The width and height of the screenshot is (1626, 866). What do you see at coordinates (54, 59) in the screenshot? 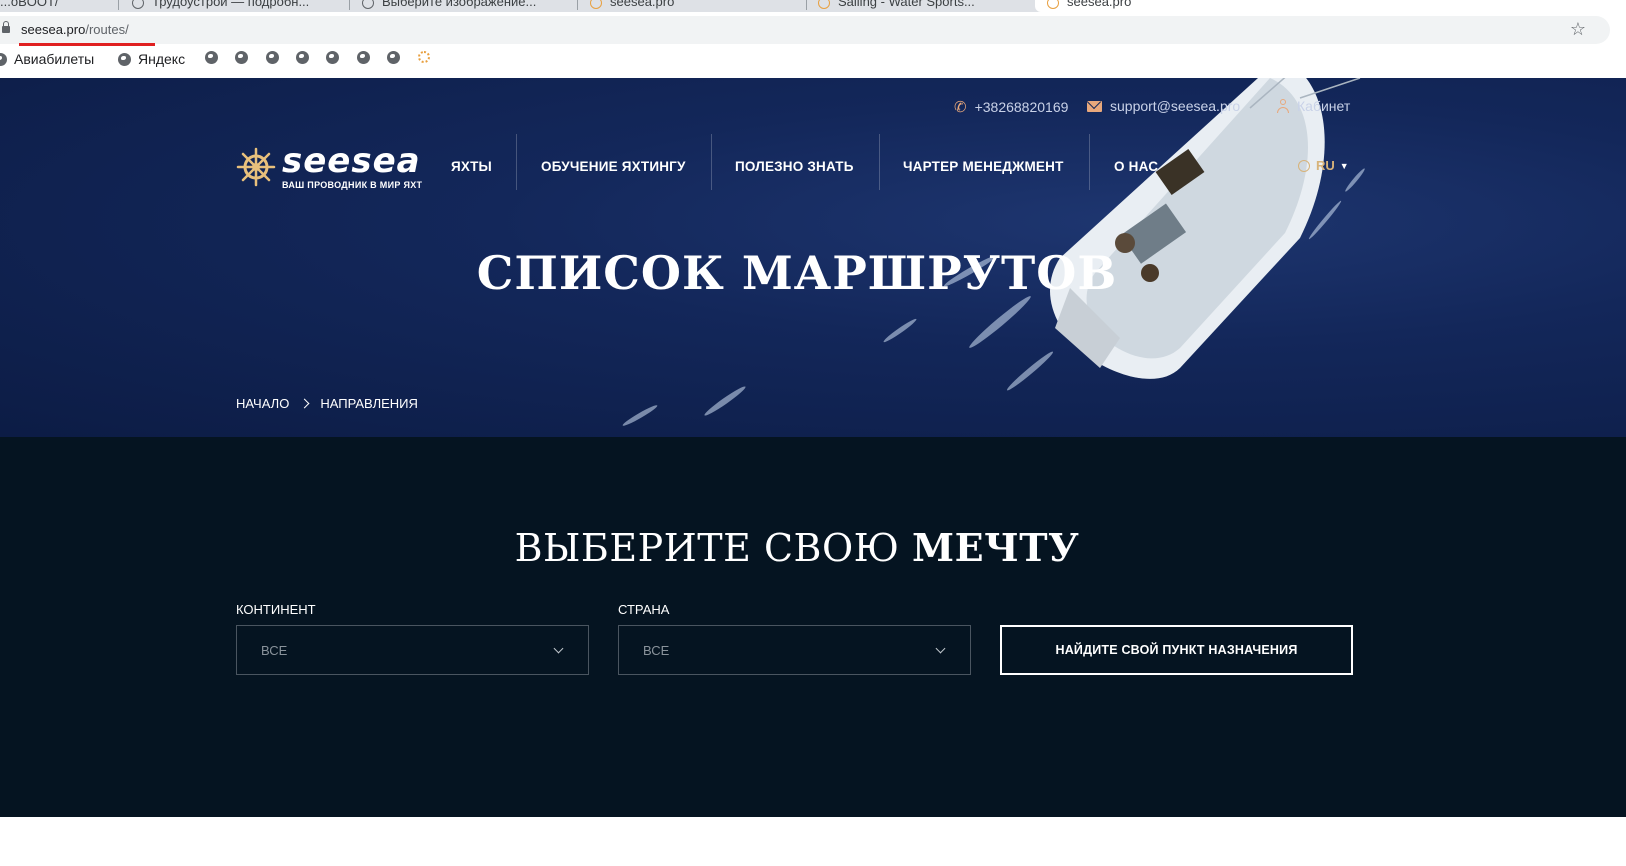
I see `bookmark-label: Авиабилеты` at bounding box center [54, 59].